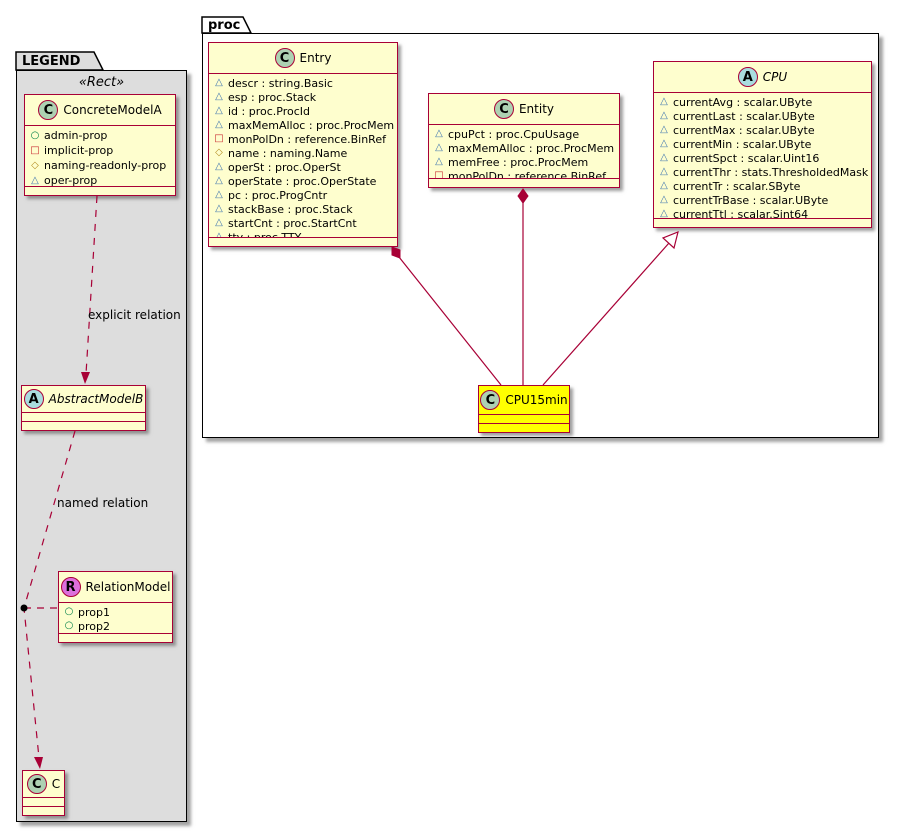 Image resolution: width=900 pixels, height=836 pixels. Describe the element at coordinates (288, 153) in the screenshot. I see `member-text: name : naming.Name` at that location.